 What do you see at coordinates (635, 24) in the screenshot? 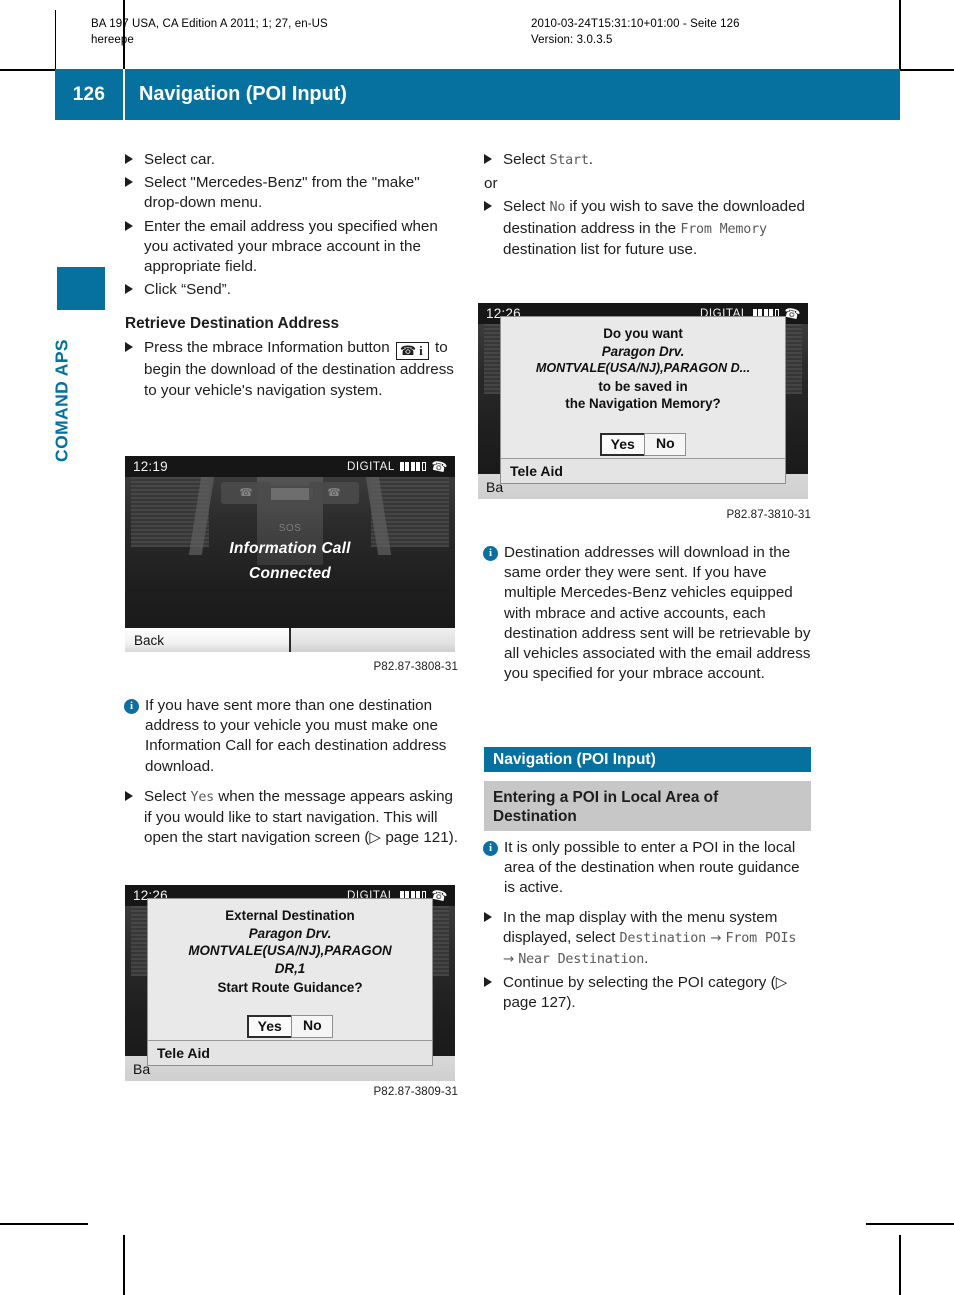
I see `runhead-right-line1: 2010-03-24T15:31:10+01:00 - Seite 126` at bounding box center [635, 24].